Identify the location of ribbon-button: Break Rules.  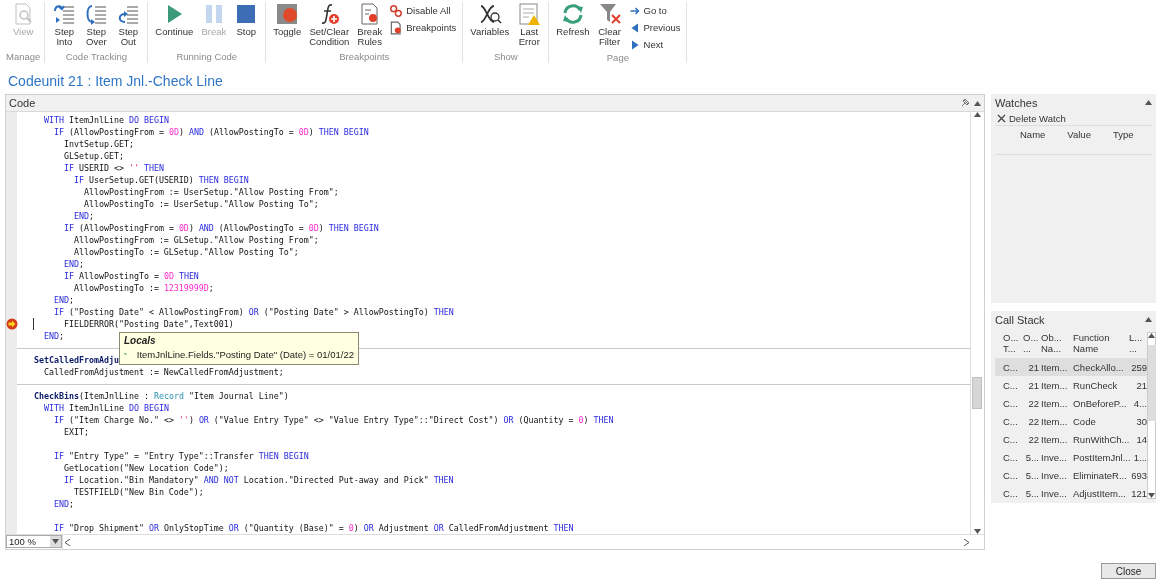
(370, 24).